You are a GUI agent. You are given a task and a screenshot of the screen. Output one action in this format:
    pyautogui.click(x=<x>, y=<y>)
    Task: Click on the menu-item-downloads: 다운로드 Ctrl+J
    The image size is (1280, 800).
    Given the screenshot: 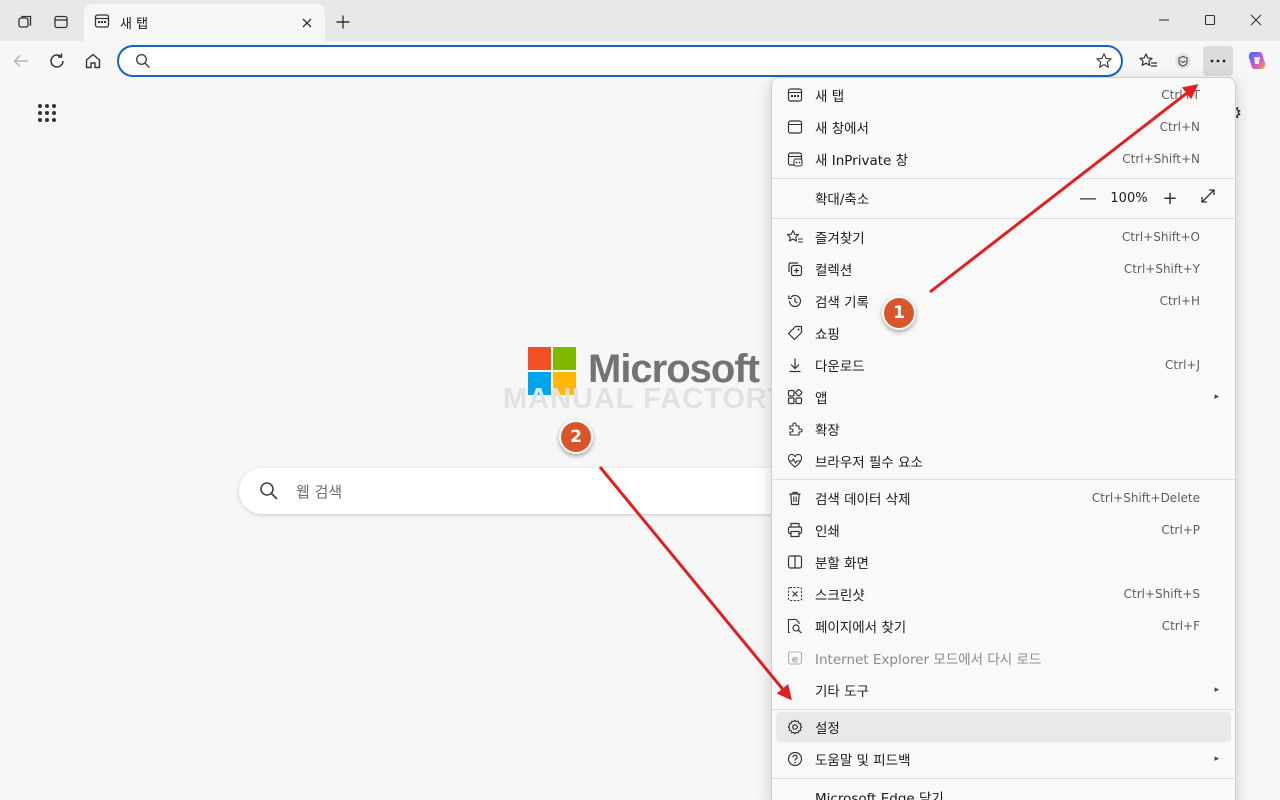 What is the action you would take?
    pyautogui.click(x=1003, y=365)
    